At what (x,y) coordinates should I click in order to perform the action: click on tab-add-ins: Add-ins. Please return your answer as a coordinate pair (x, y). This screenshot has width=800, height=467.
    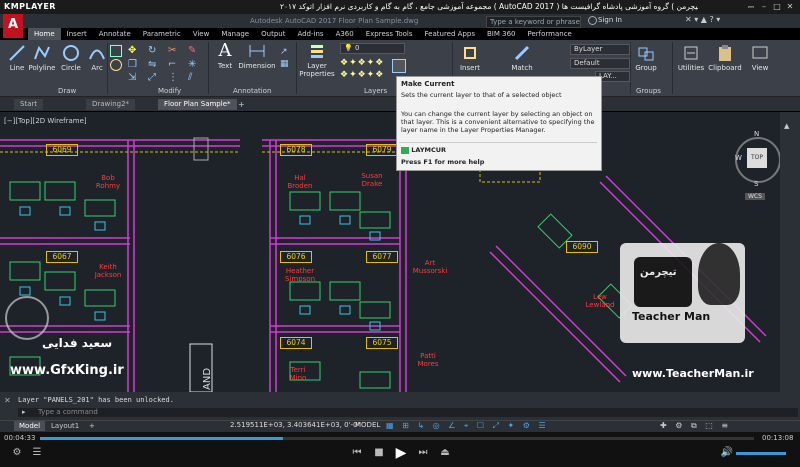
    Looking at the image, I should click on (310, 34).